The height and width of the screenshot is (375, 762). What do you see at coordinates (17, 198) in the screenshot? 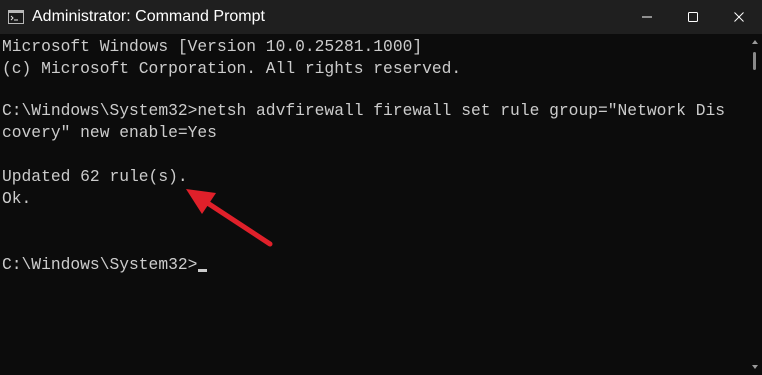
I see `console-line: Ok.` at bounding box center [17, 198].